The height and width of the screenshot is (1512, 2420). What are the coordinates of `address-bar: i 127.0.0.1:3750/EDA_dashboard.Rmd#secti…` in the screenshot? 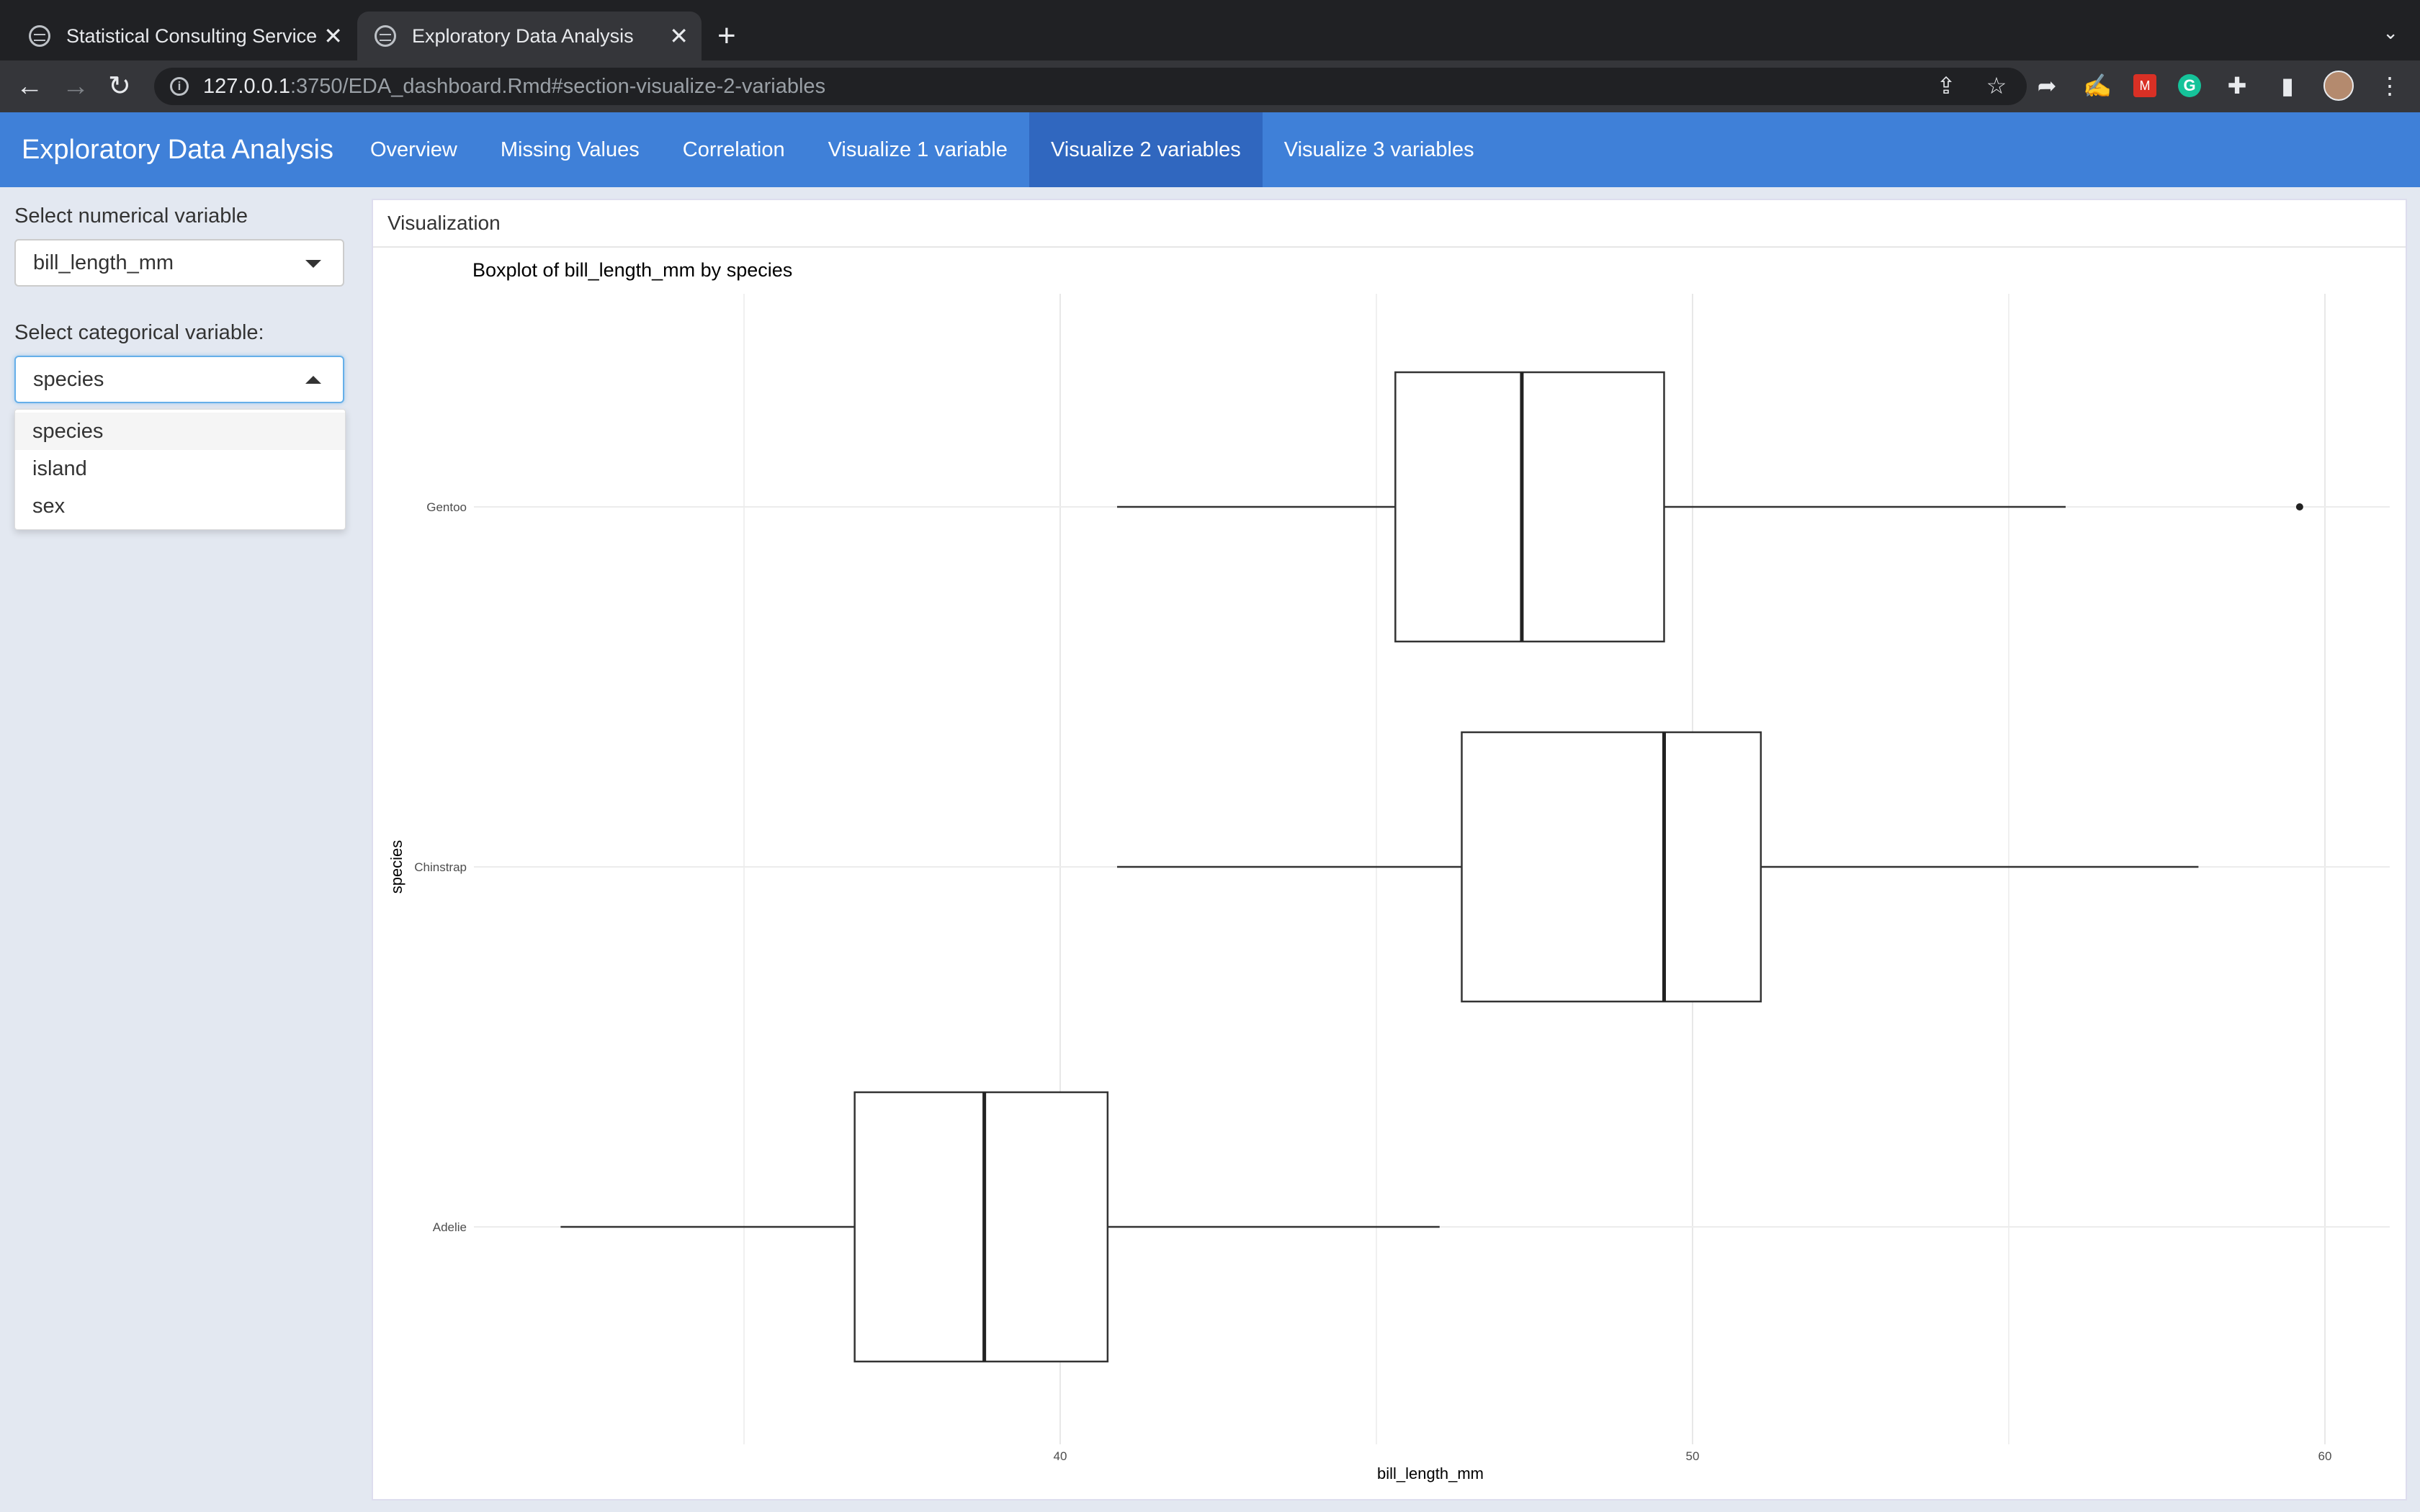 It's located at (1090, 86).